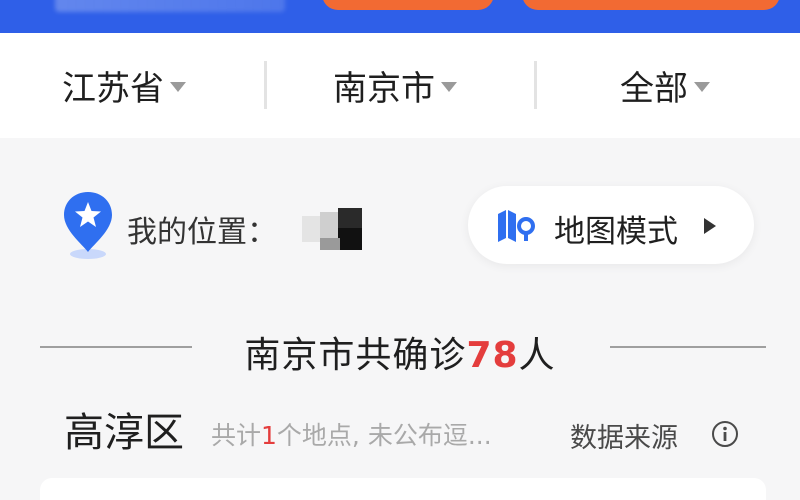  Describe the element at coordinates (355, 355) in the screenshot. I see `summary-prefix: 南京市共确诊` at that location.